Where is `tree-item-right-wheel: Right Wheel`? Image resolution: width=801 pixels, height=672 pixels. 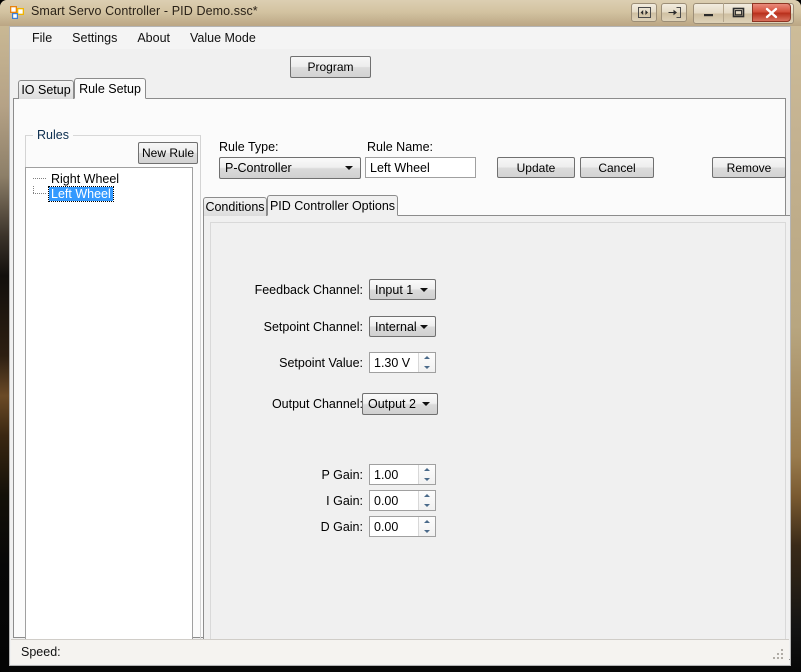
tree-item-right-wheel: Right Wheel is located at coordinates (109, 178).